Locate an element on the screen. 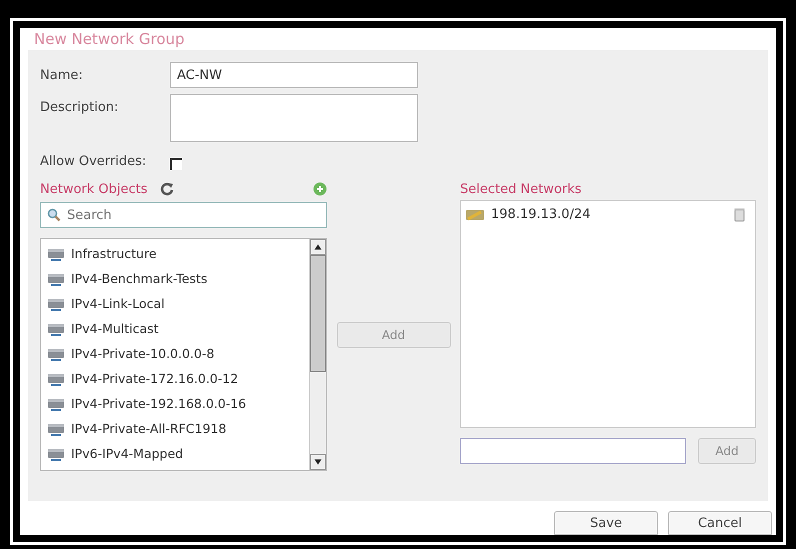  network-object-item: IPv4-Private-All-RFC1918 is located at coordinates (148, 428).